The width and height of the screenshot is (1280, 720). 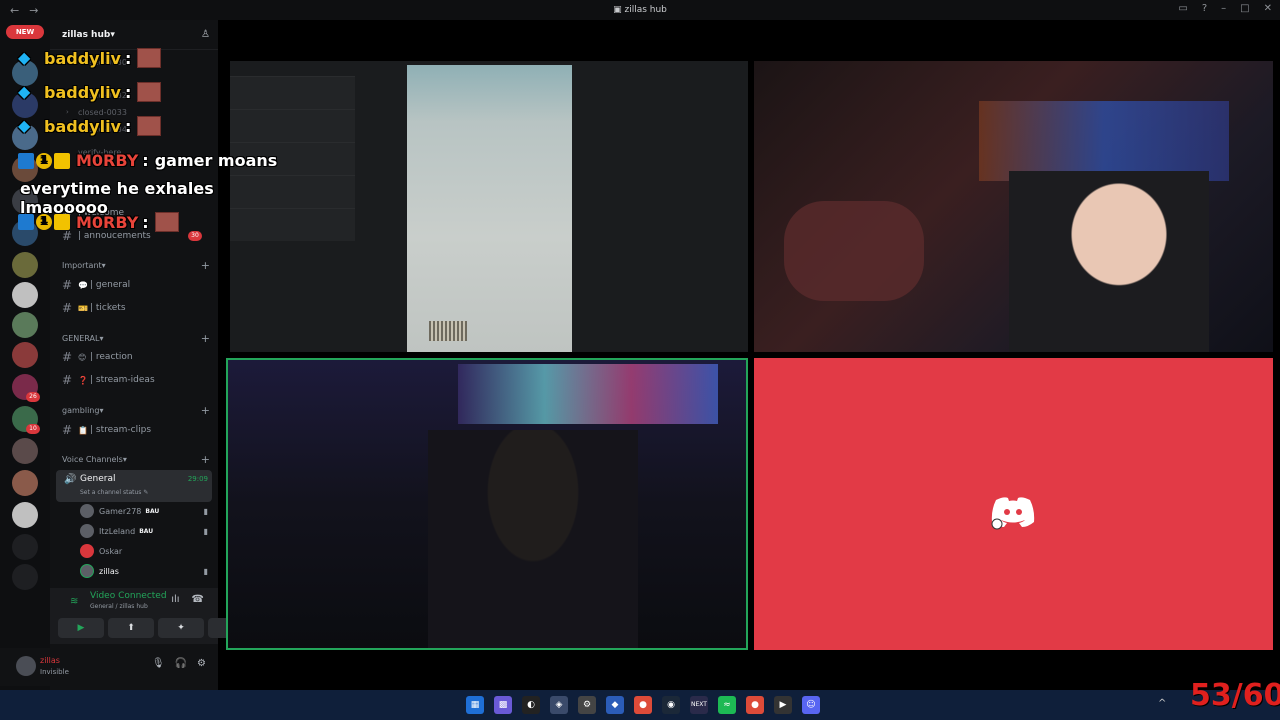 I want to click on app-icon: ⚙, so click(x=587, y=705).